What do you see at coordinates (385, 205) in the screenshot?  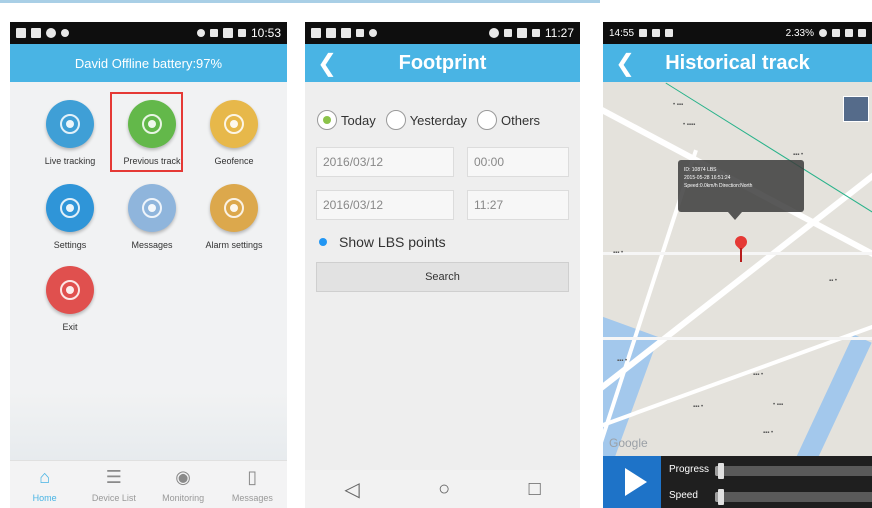 I see `end-date-field: 2016/03/12` at bounding box center [385, 205].